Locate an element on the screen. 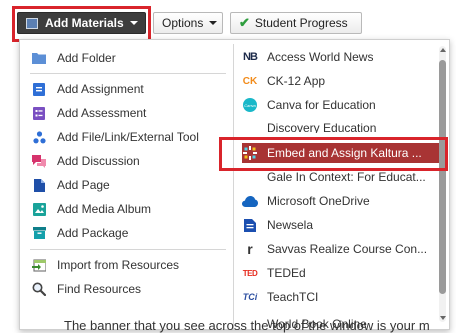 The height and width of the screenshot is (333, 456). menu-item-label: Canva for Education is located at coordinates (321, 105).